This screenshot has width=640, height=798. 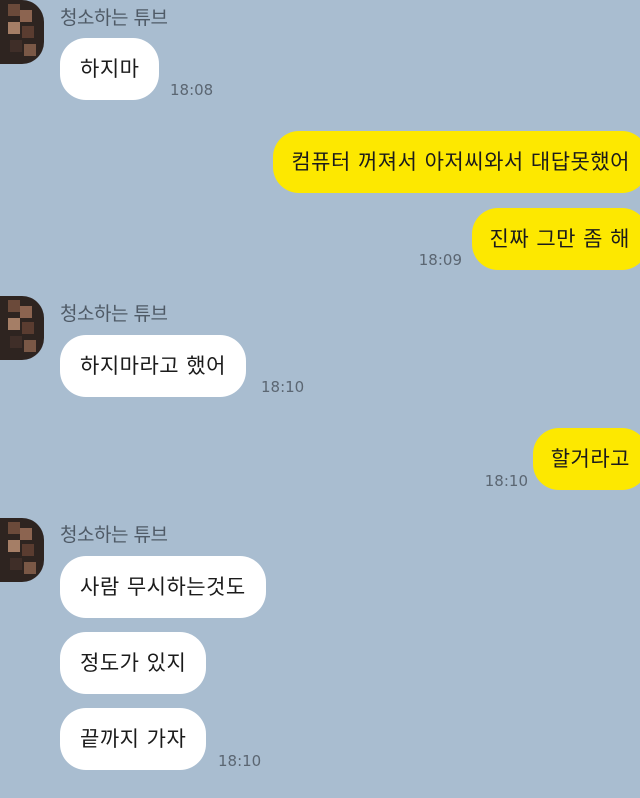 What do you see at coordinates (555, 239) in the screenshot?
I see `message-bubble-outgoing: 진짜 그만 좀 해` at bounding box center [555, 239].